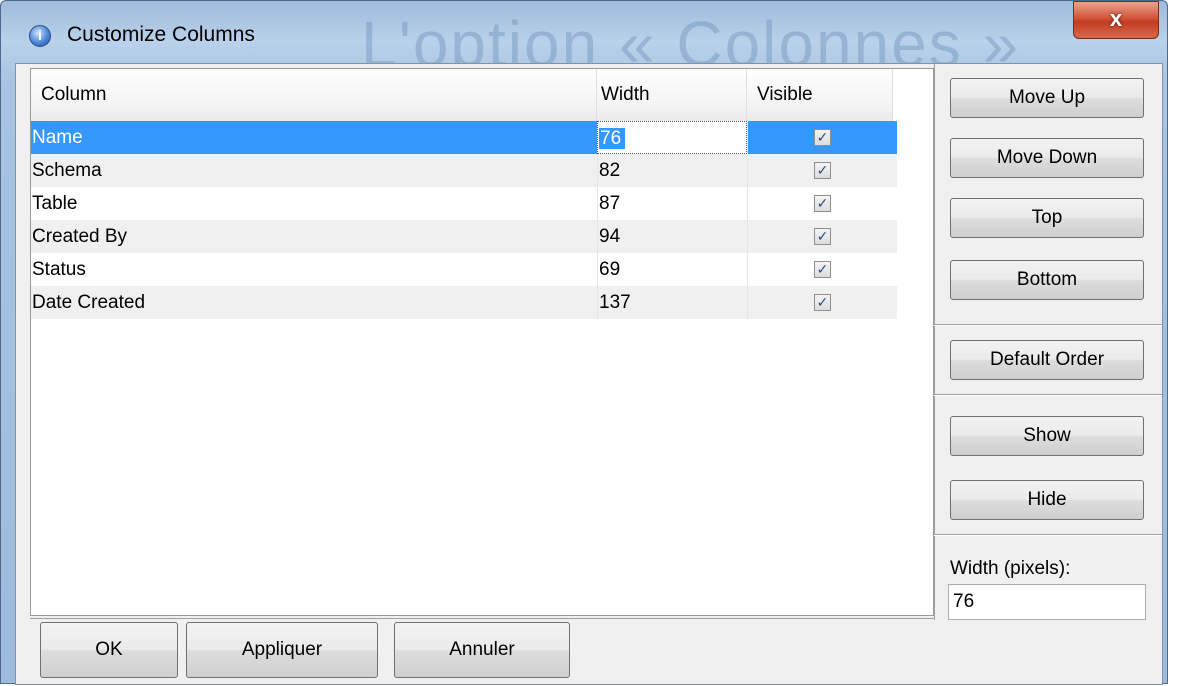  Describe the element at coordinates (1047, 280) in the screenshot. I see `bottom-button: Bottom` at that location.